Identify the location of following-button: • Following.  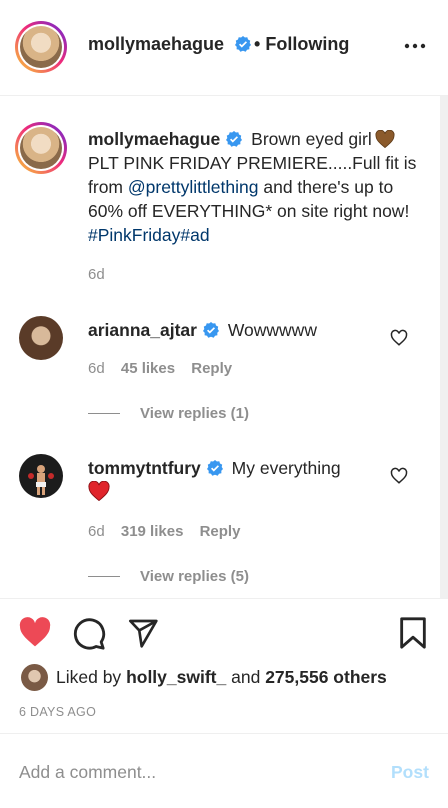
(301, 44).